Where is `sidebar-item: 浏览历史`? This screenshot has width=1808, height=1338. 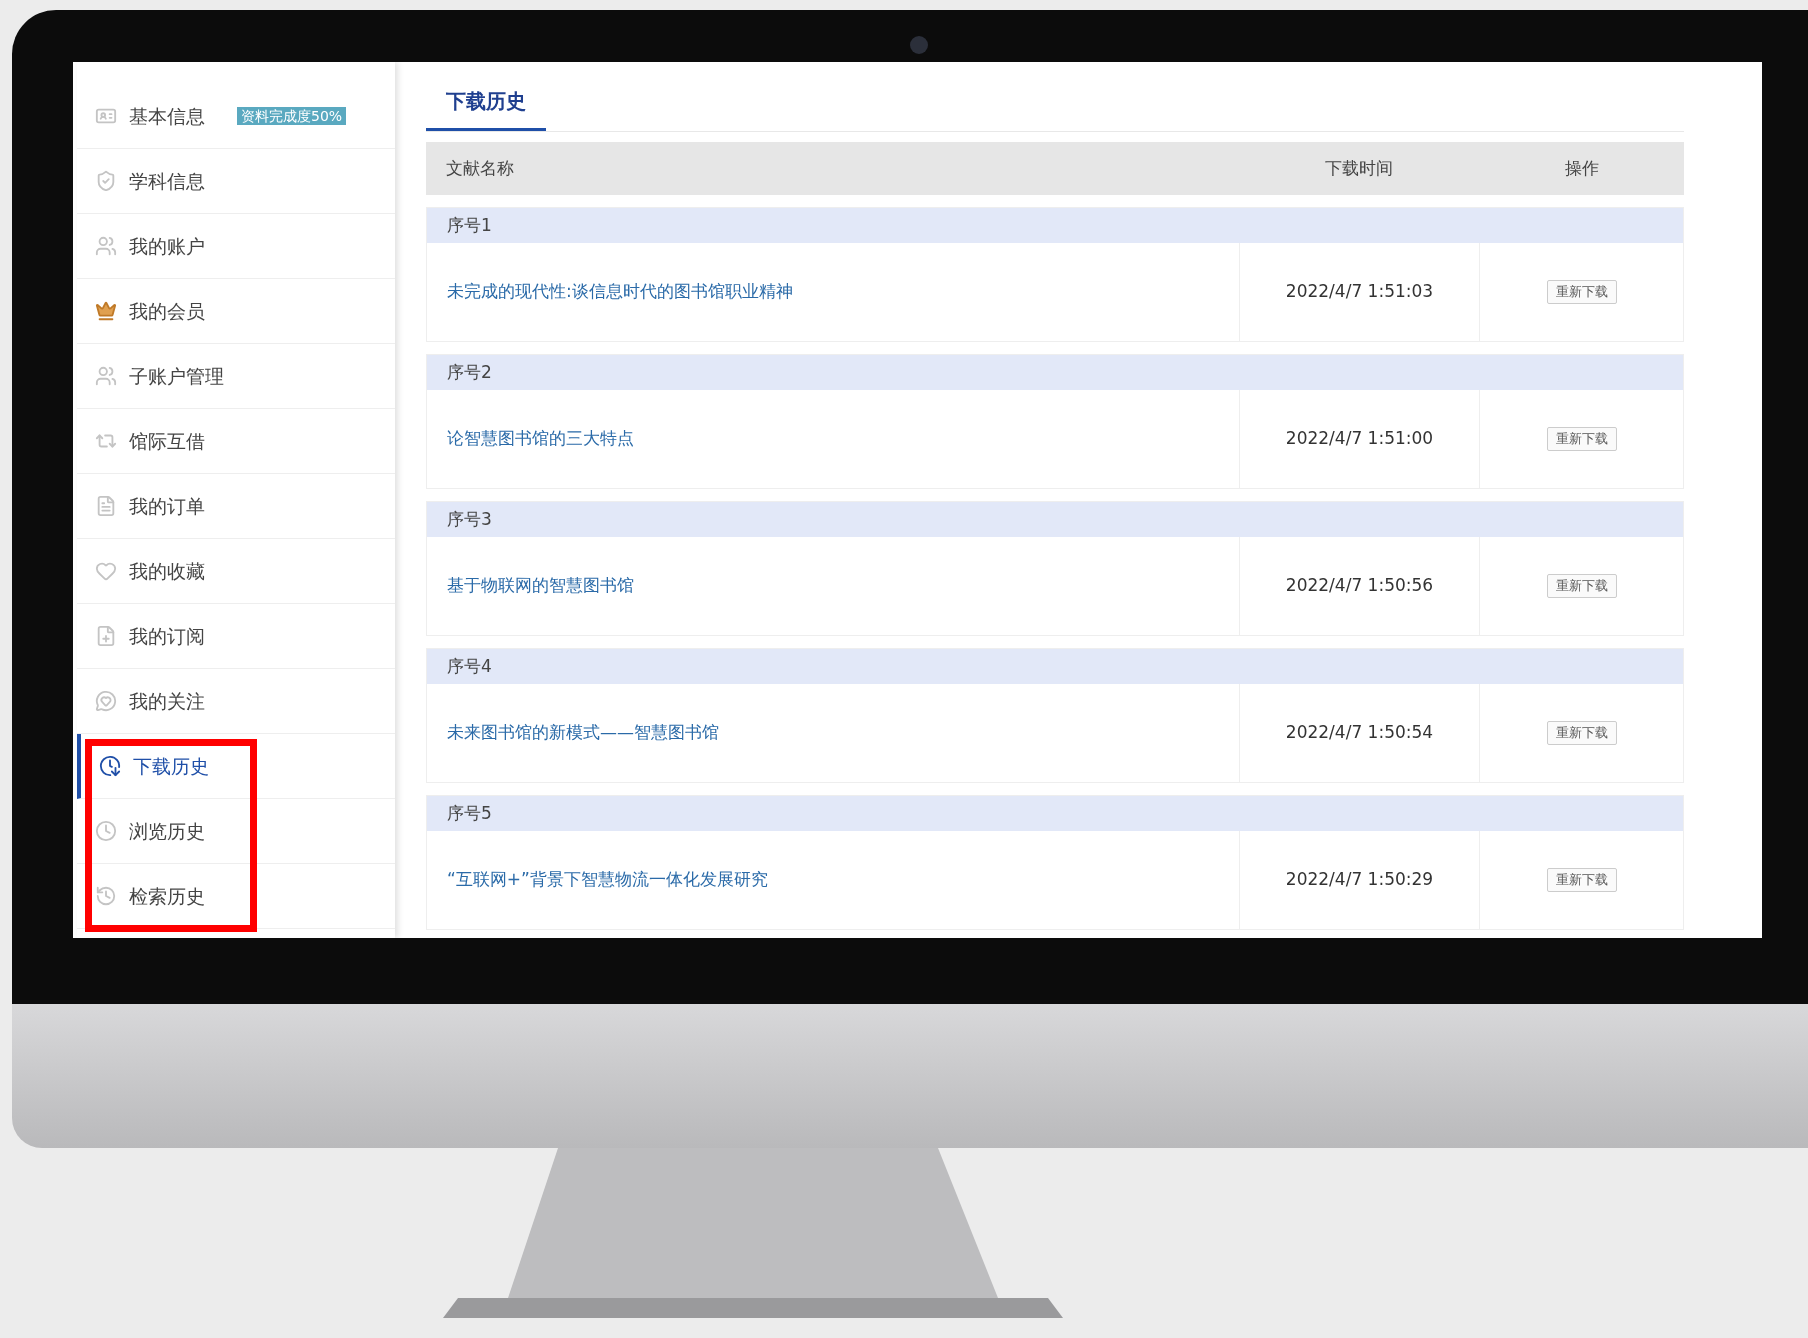 sidebar-item: 浏览历史 is located at coordinates (236, 831).